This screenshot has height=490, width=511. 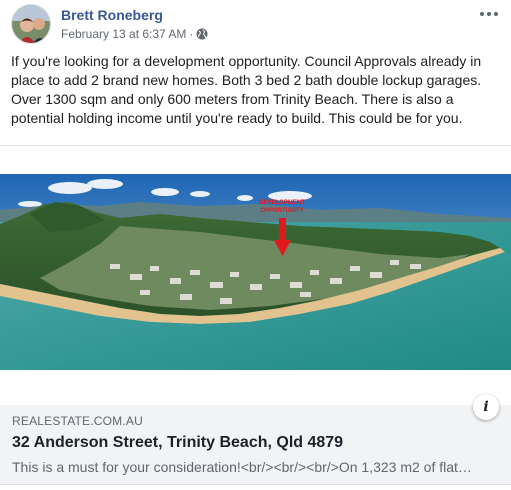 What do you see at coordinates (77, 421) in the screenshot?
I see `link-domain: REALESTATE.COM.AU` at bounding box center [77, 421].